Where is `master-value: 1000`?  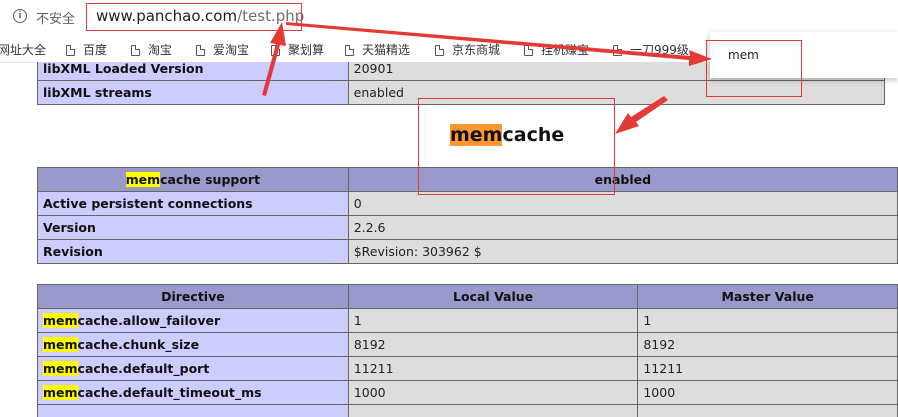
master-value: 1000 is located at coordinates (767, 392).